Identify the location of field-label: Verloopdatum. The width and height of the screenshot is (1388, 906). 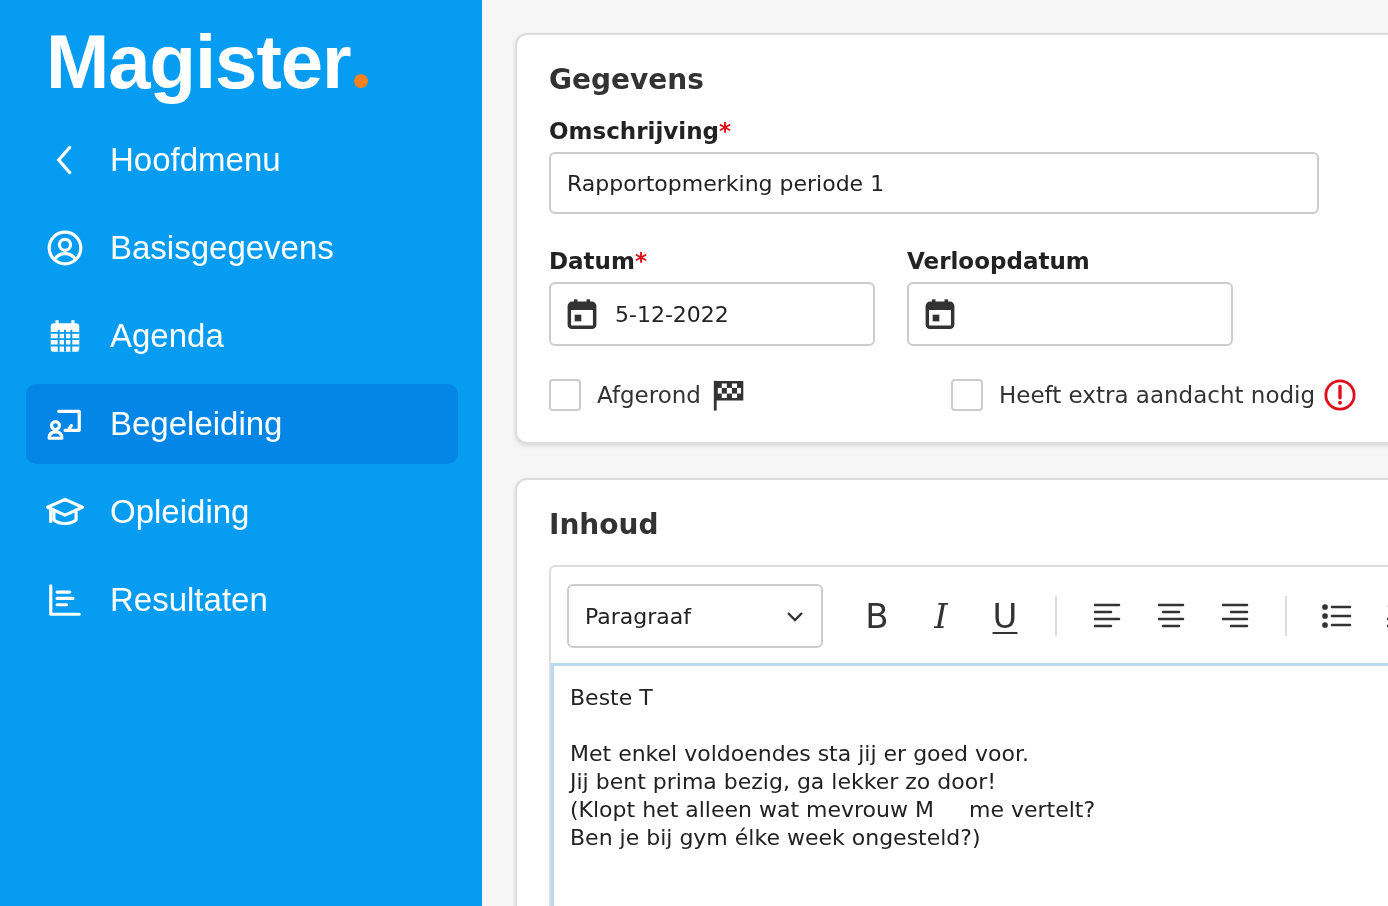
(999, 261).